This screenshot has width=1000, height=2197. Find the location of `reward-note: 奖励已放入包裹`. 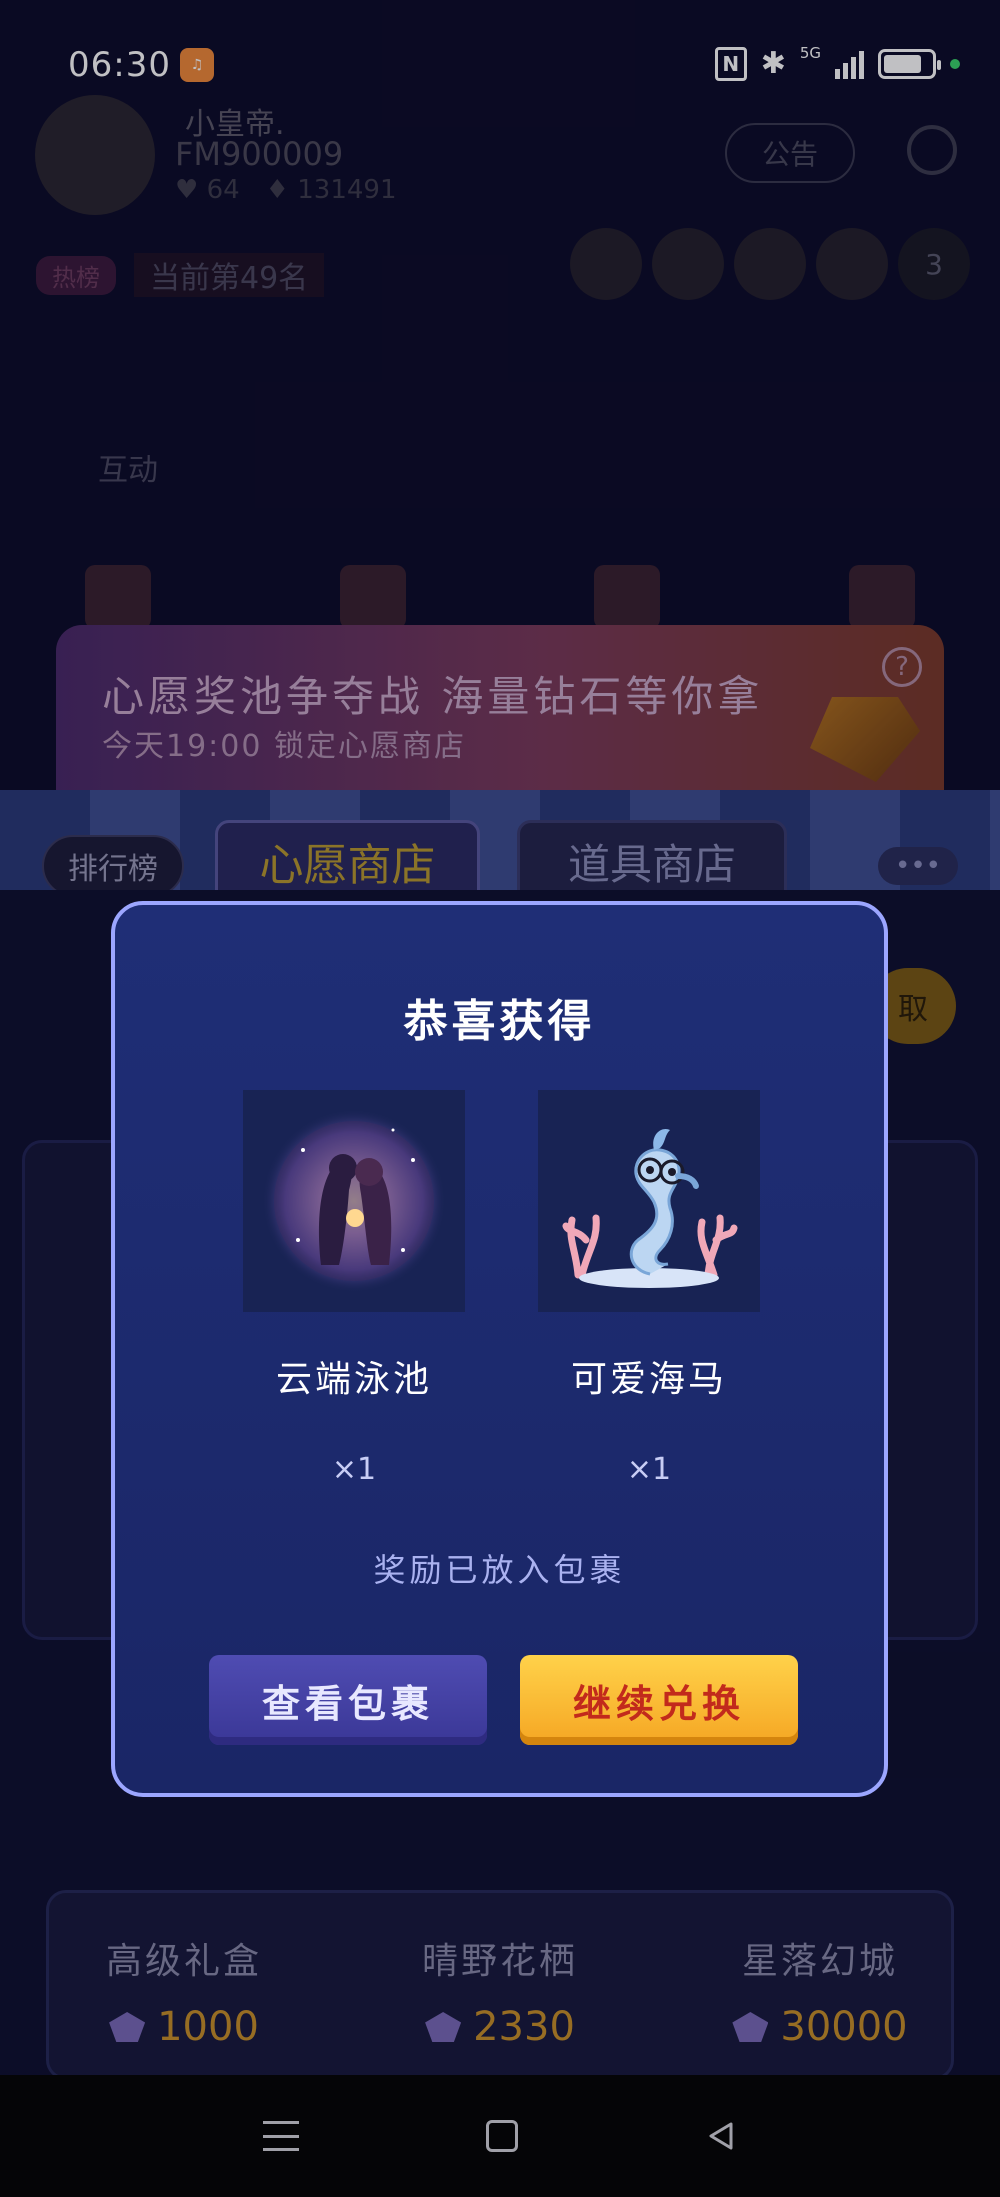

reward-note: 奖励已放入包裹 is located at coordinates (499, 1570).